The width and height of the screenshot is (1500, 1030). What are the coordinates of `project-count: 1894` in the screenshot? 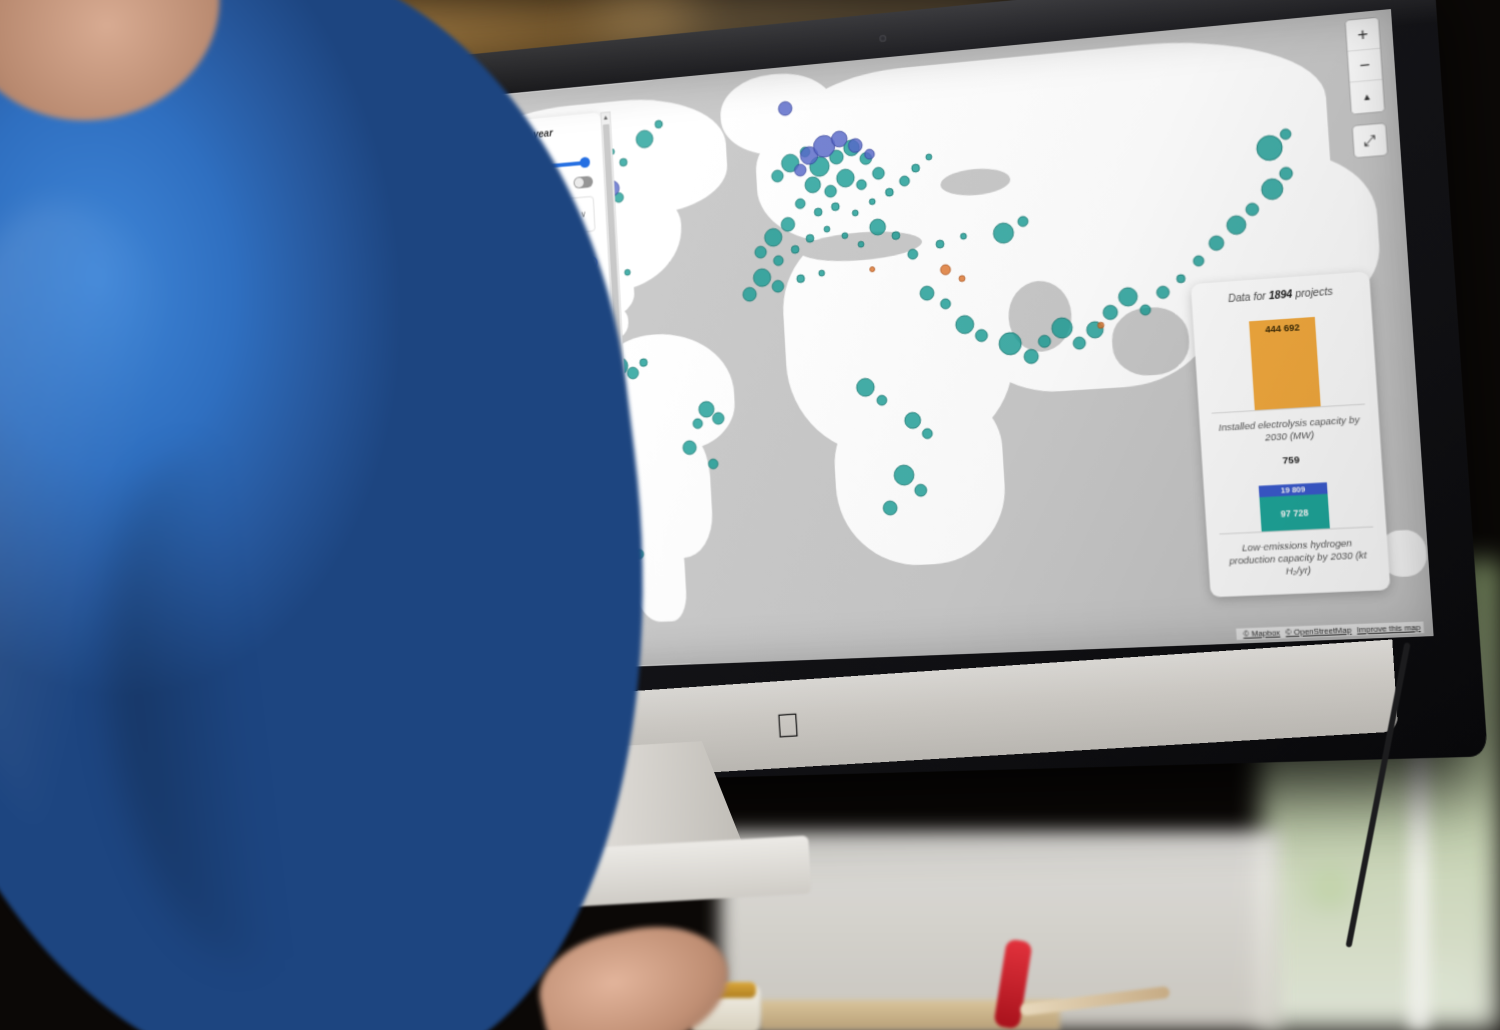 It's located at (1280, 296).